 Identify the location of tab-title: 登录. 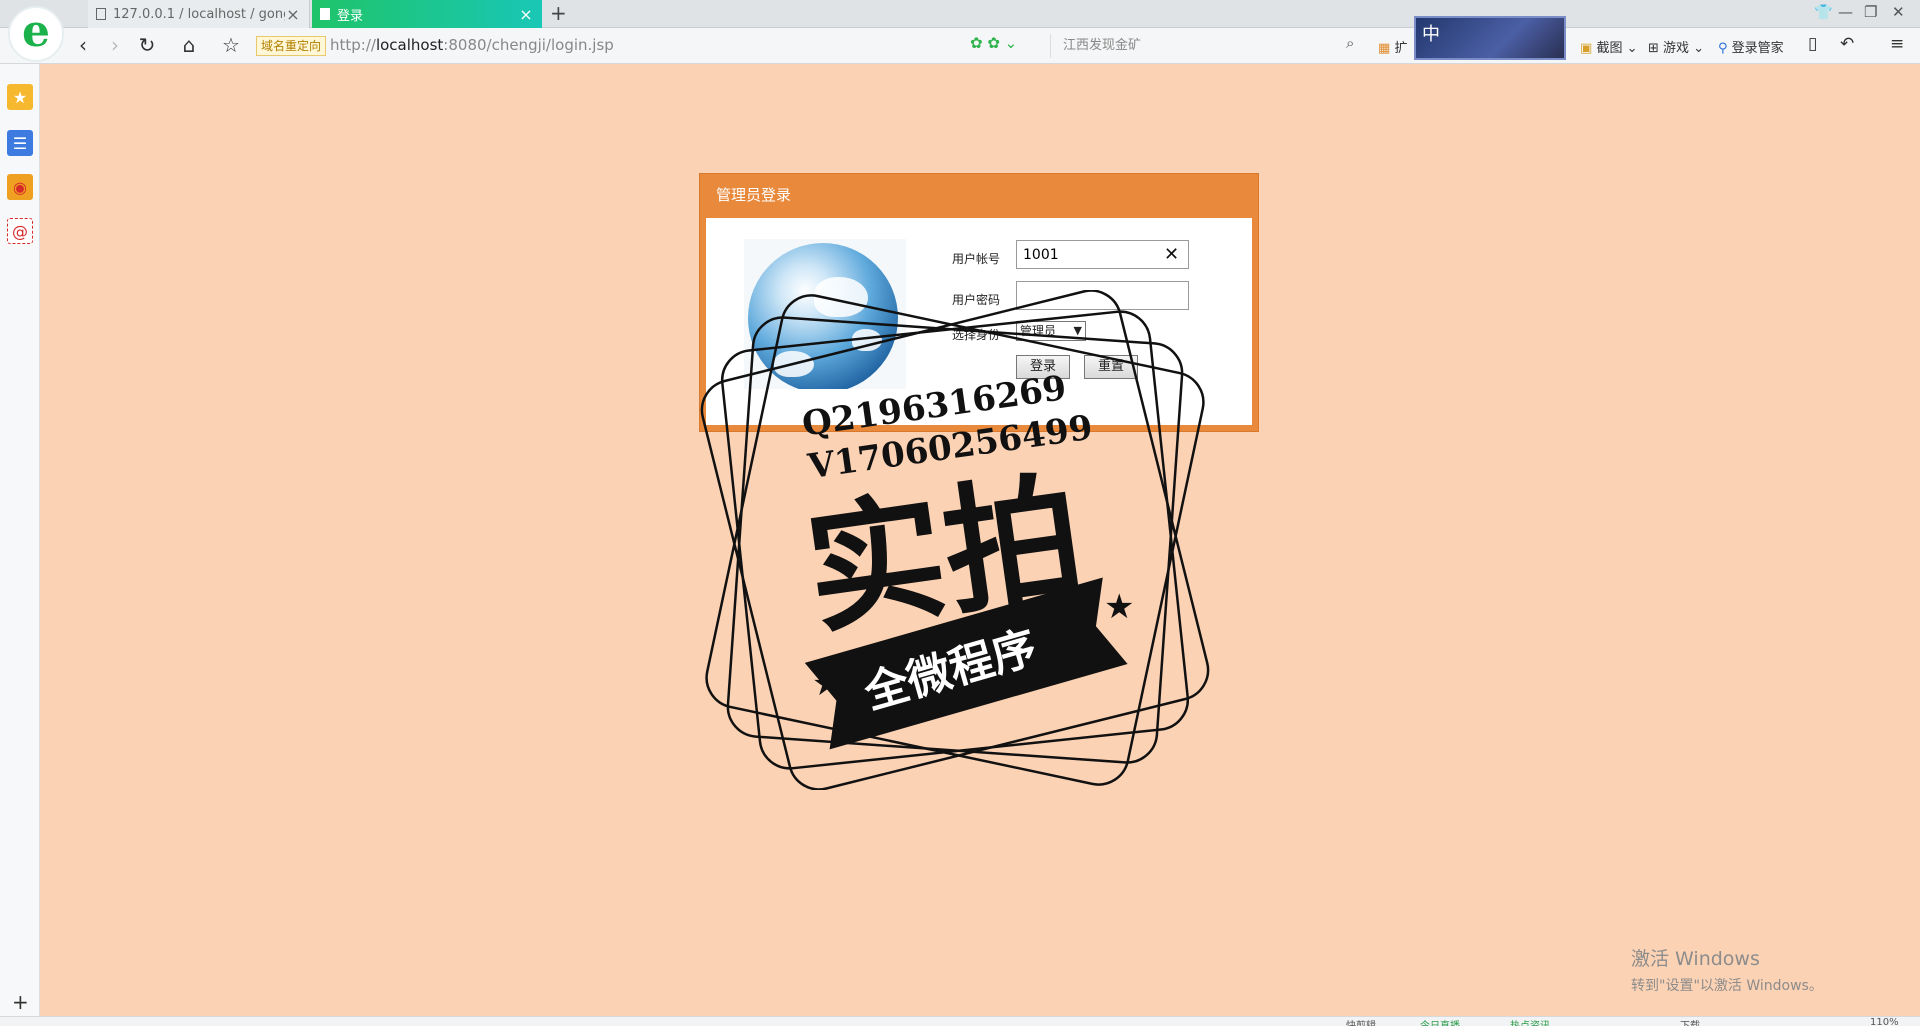
(350, 16).